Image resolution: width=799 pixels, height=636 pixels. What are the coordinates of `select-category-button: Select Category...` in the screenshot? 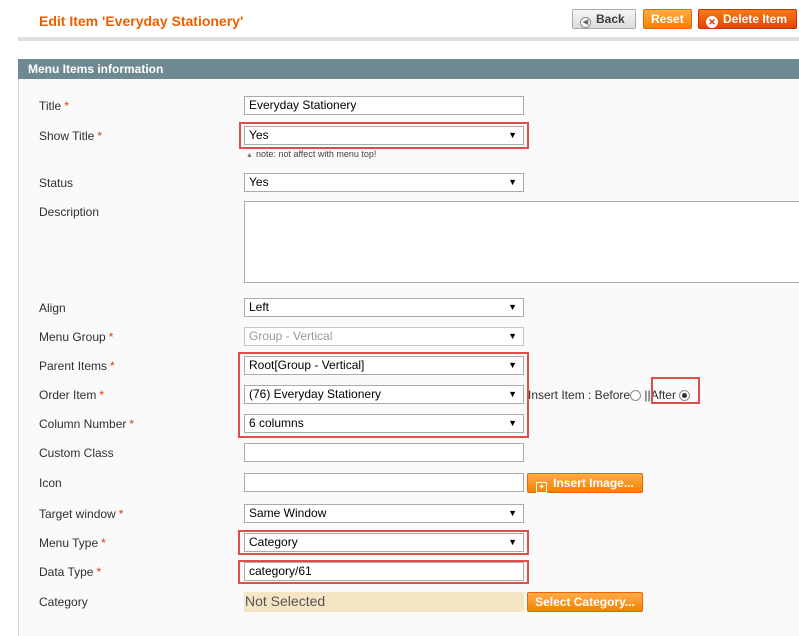 It's located at (585, 602).